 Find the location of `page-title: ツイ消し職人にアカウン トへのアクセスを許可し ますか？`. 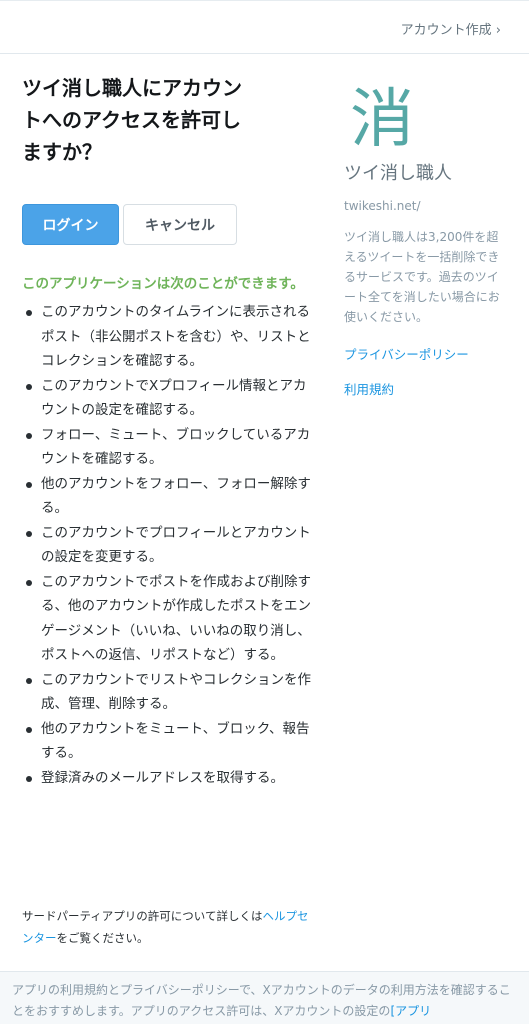

page-title: ツイ消し職人にアカウン トへのアクセスを許可し ますか？ is located at coordinates (167, 120).